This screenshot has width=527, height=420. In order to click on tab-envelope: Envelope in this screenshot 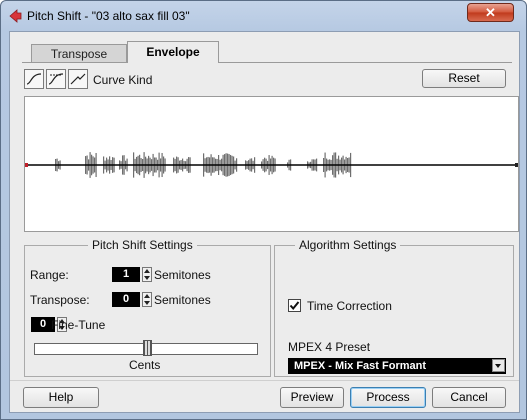, I will do `click(173, 52)`.